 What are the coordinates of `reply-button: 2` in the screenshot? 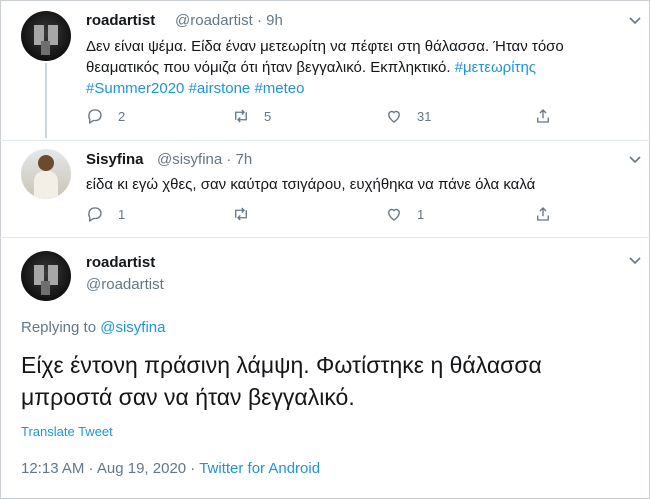 It's located at (105, 116).